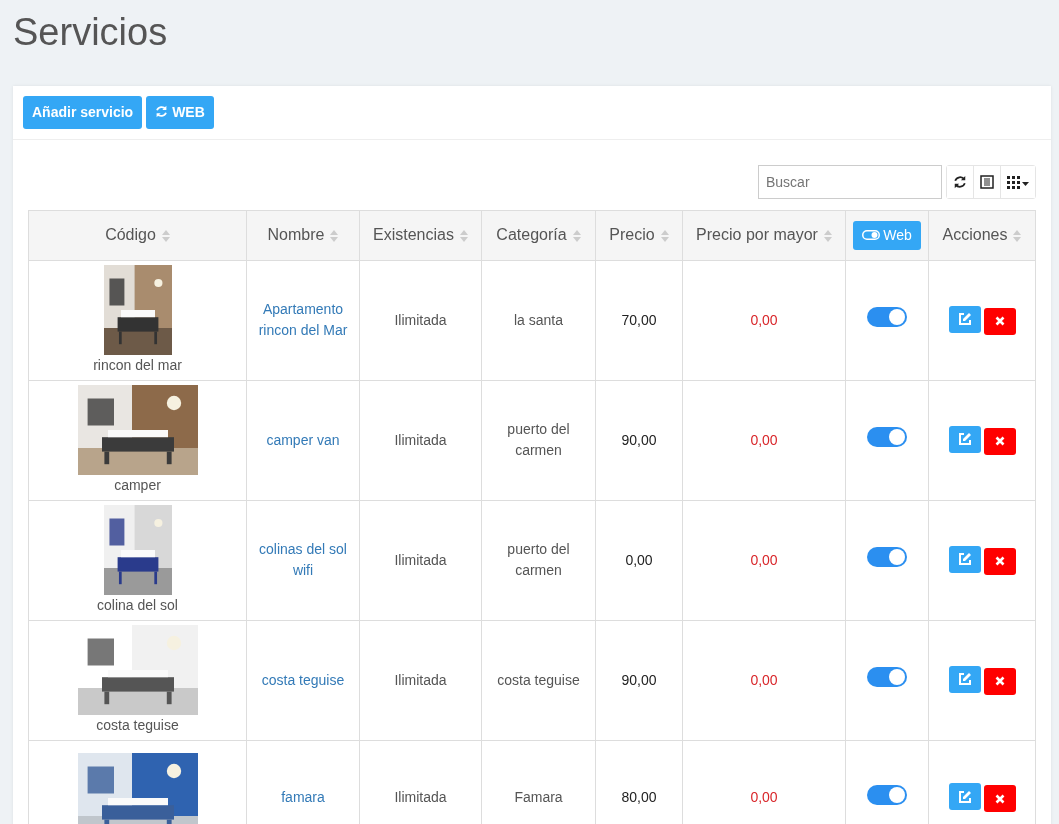 Image resolution: width=1059 pixels, height=824 pixels. What do you see at coordinates (632, 235) in the screenshot?
I see `column-header: Precio` at bounding box center [632, 235].